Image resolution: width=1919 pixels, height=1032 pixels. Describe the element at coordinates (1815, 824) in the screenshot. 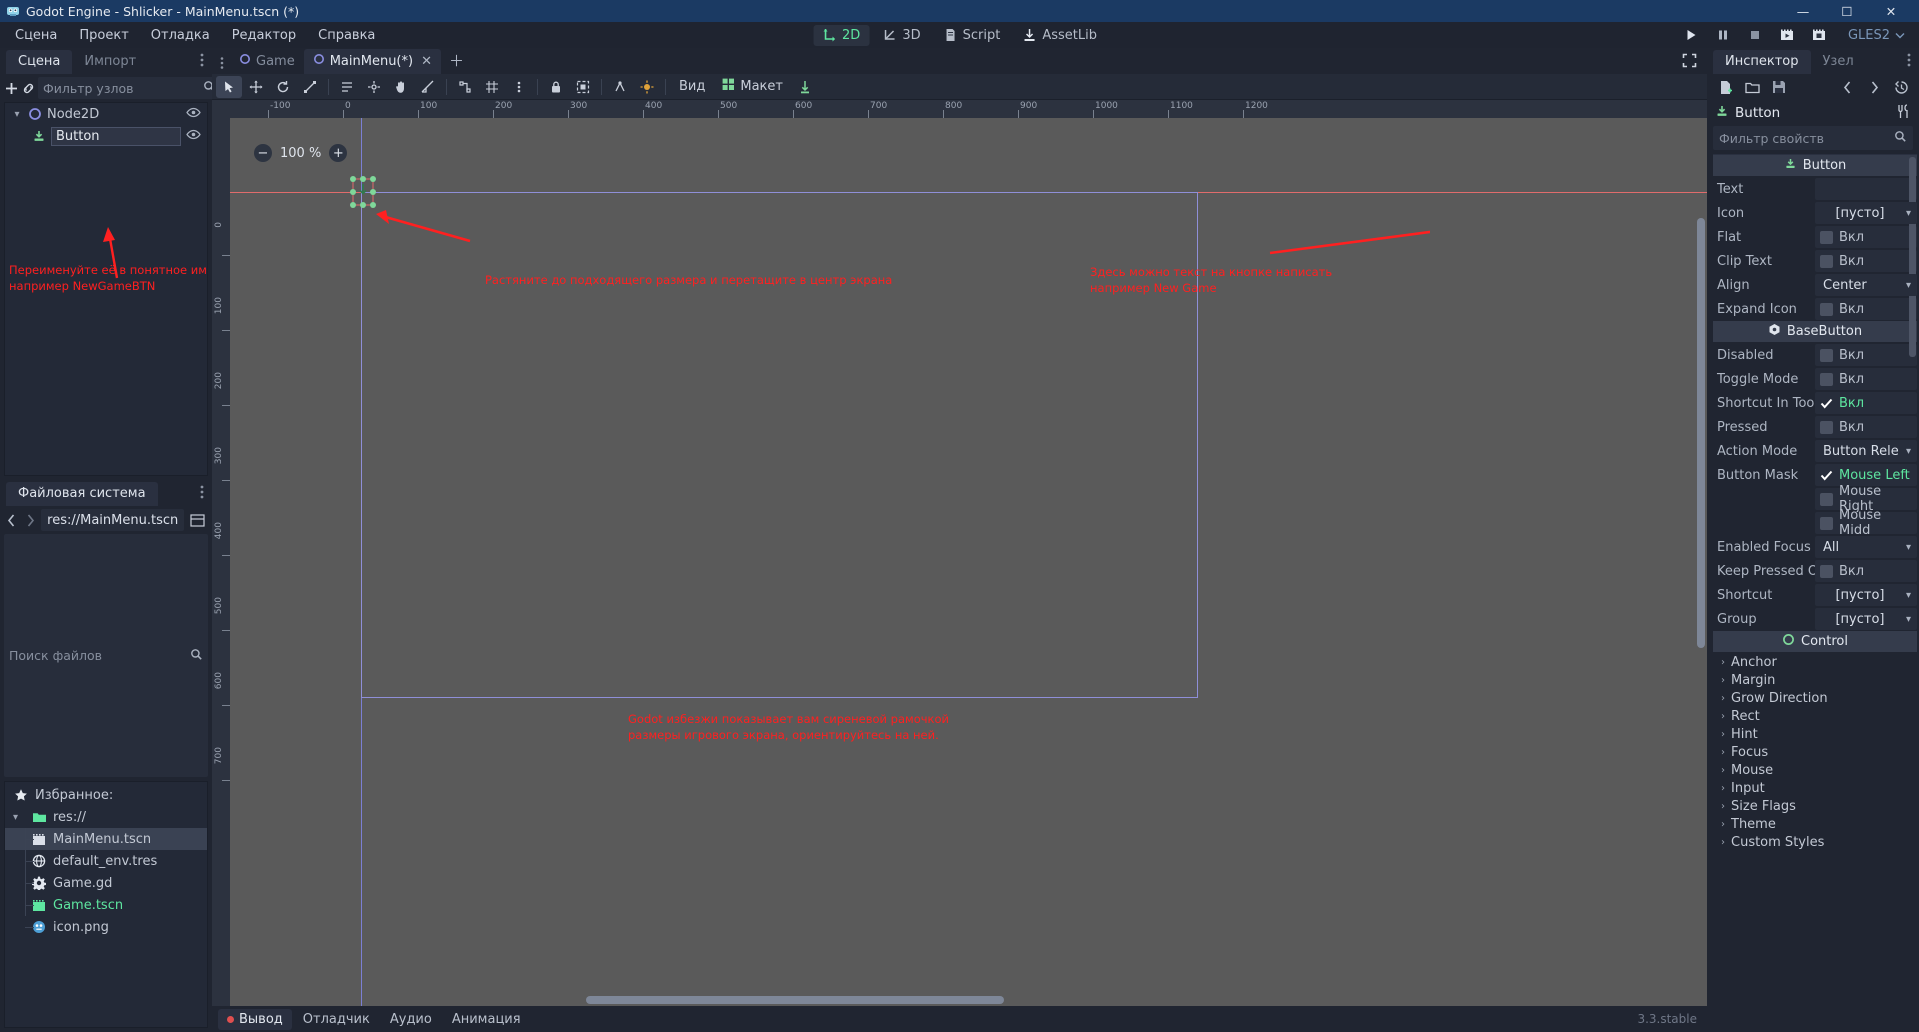

I see `property-group-theme: › Theme` at that location.